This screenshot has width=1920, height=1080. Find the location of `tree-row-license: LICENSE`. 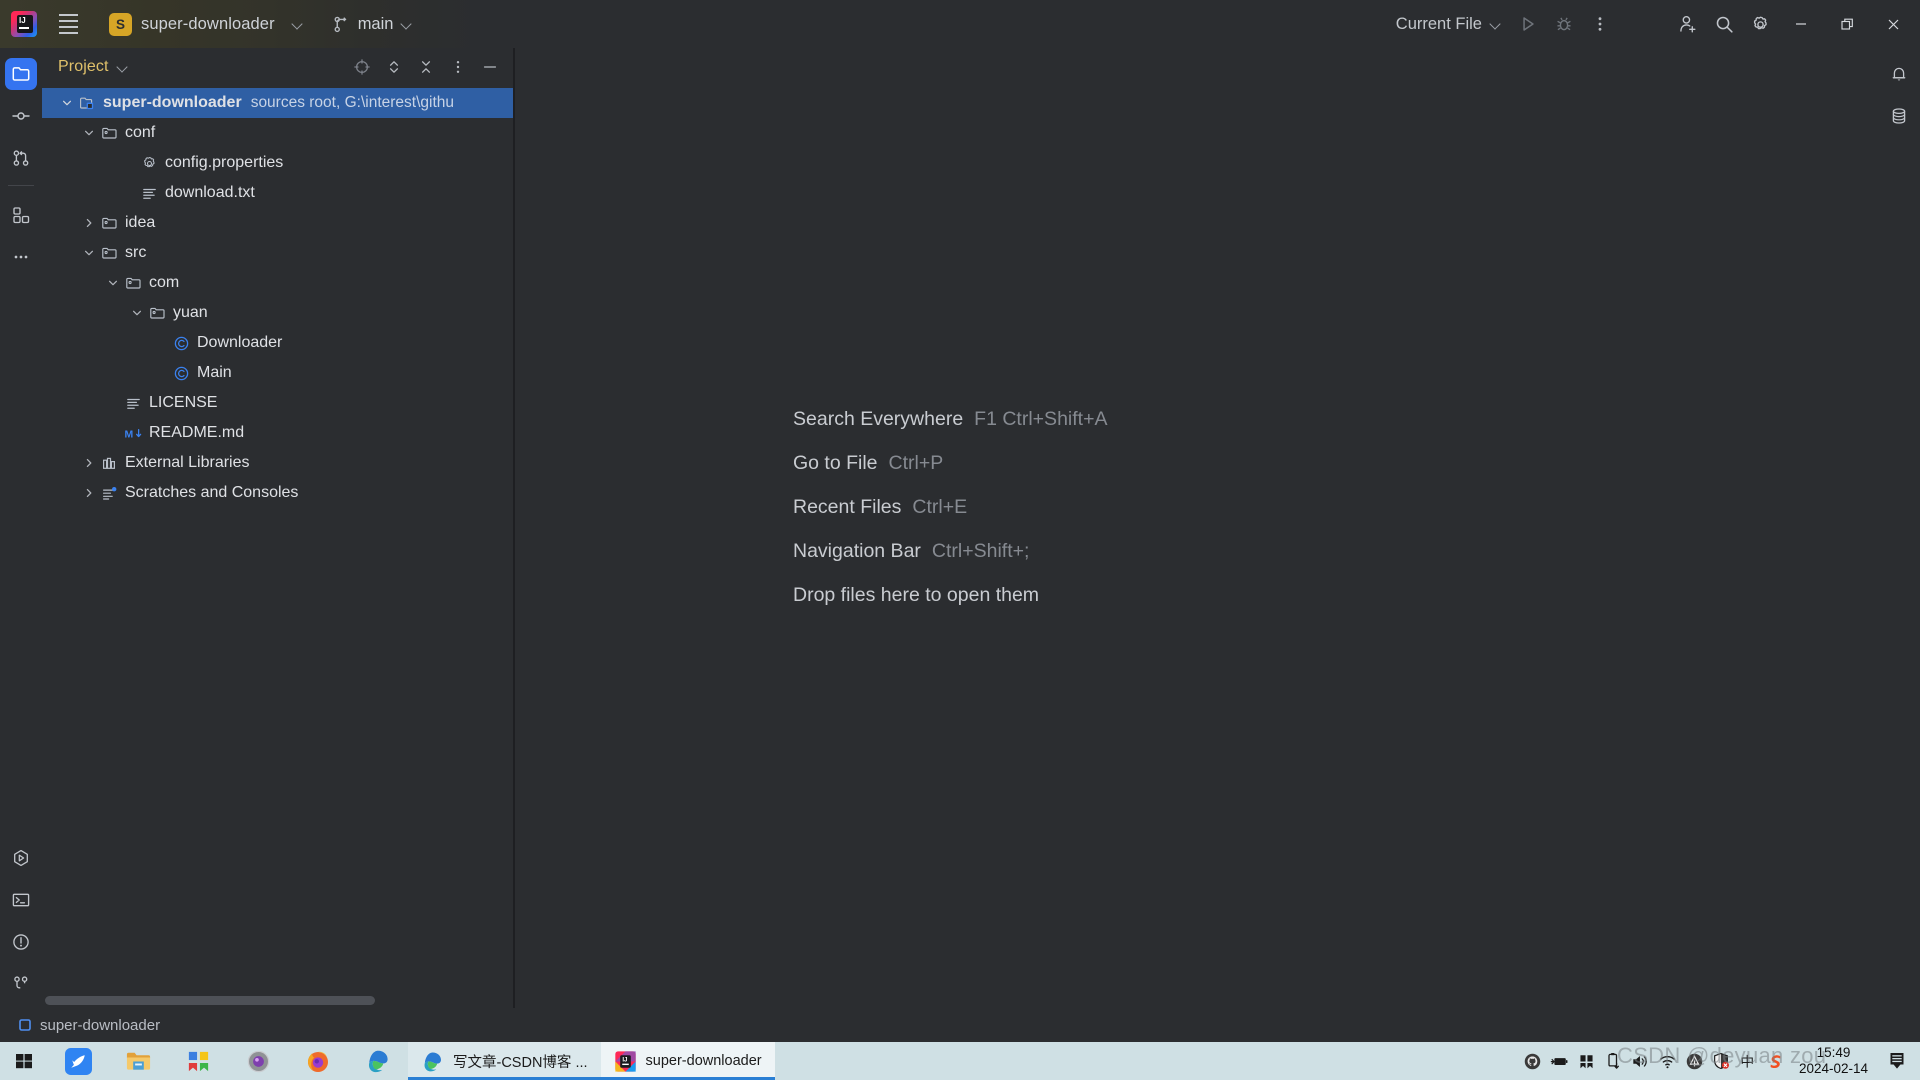

tree-row-license: LICENSE is located at coordinates (277, 403).